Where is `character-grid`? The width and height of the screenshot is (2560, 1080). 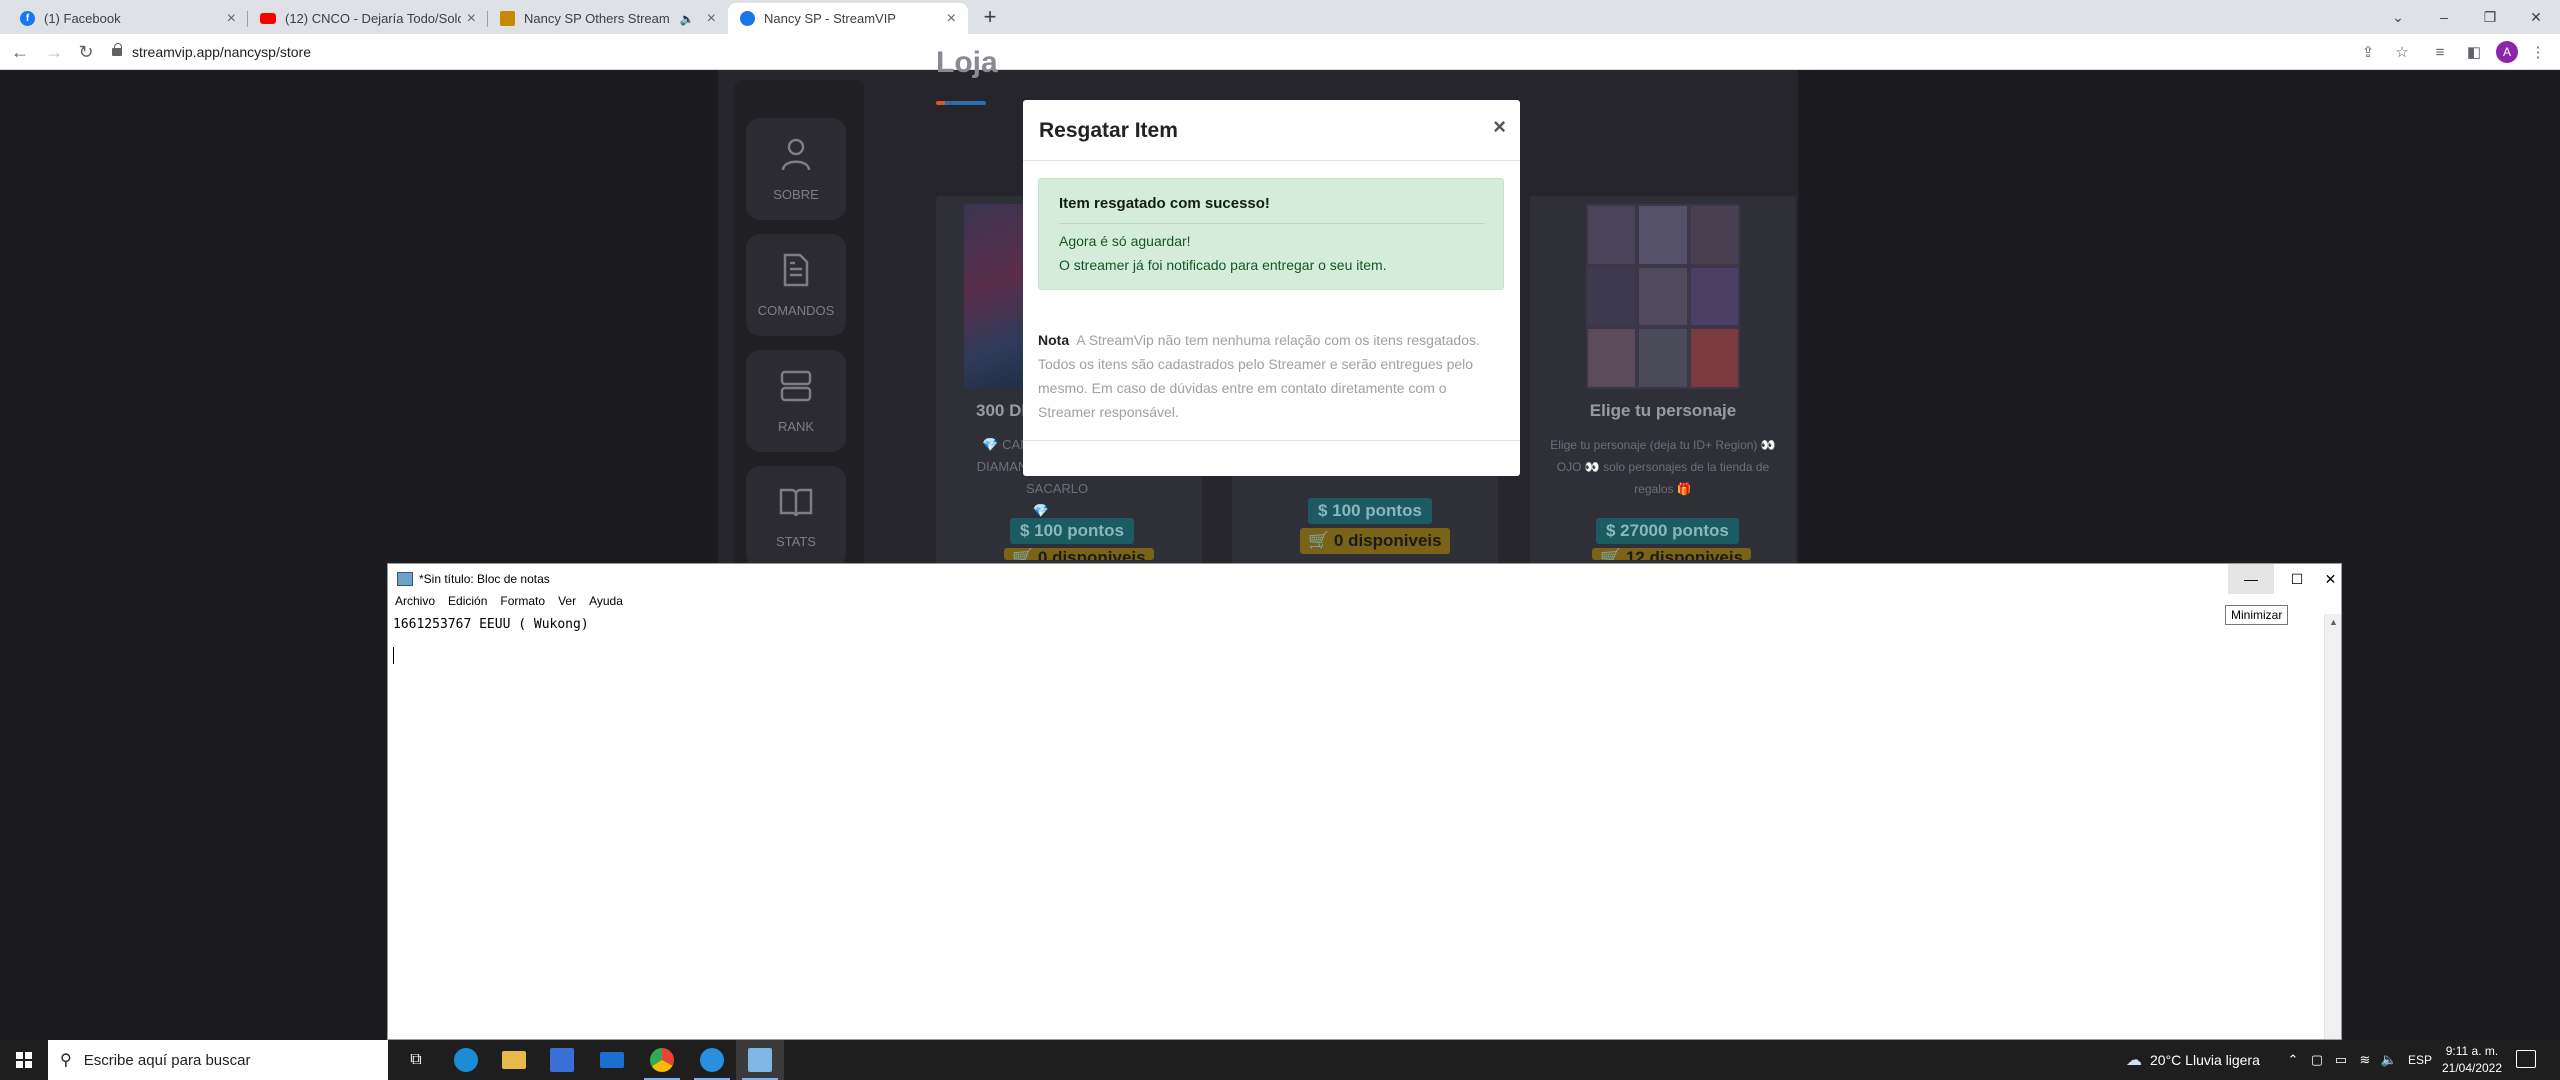
character-grid is located at coordinates (1663, 296).